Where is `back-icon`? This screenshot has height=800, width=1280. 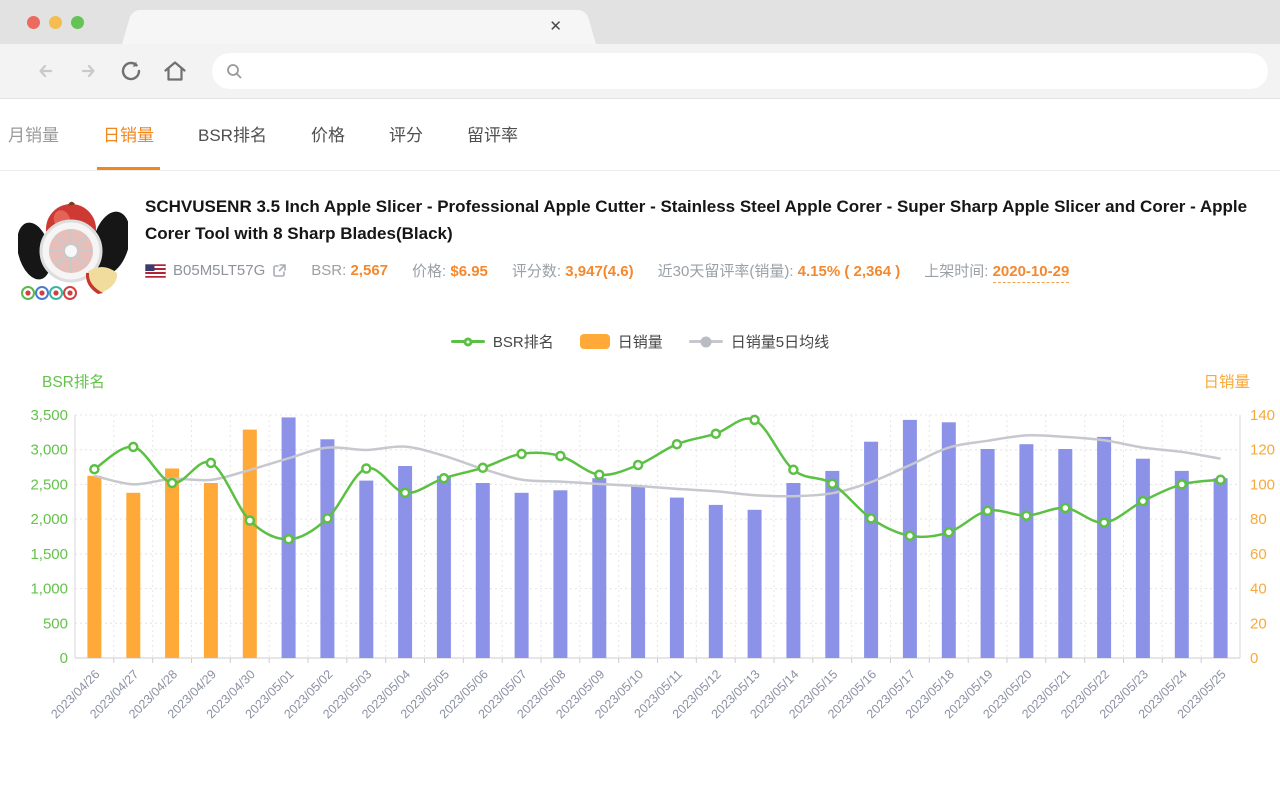 back-icon is located at coordinates (46, 71).